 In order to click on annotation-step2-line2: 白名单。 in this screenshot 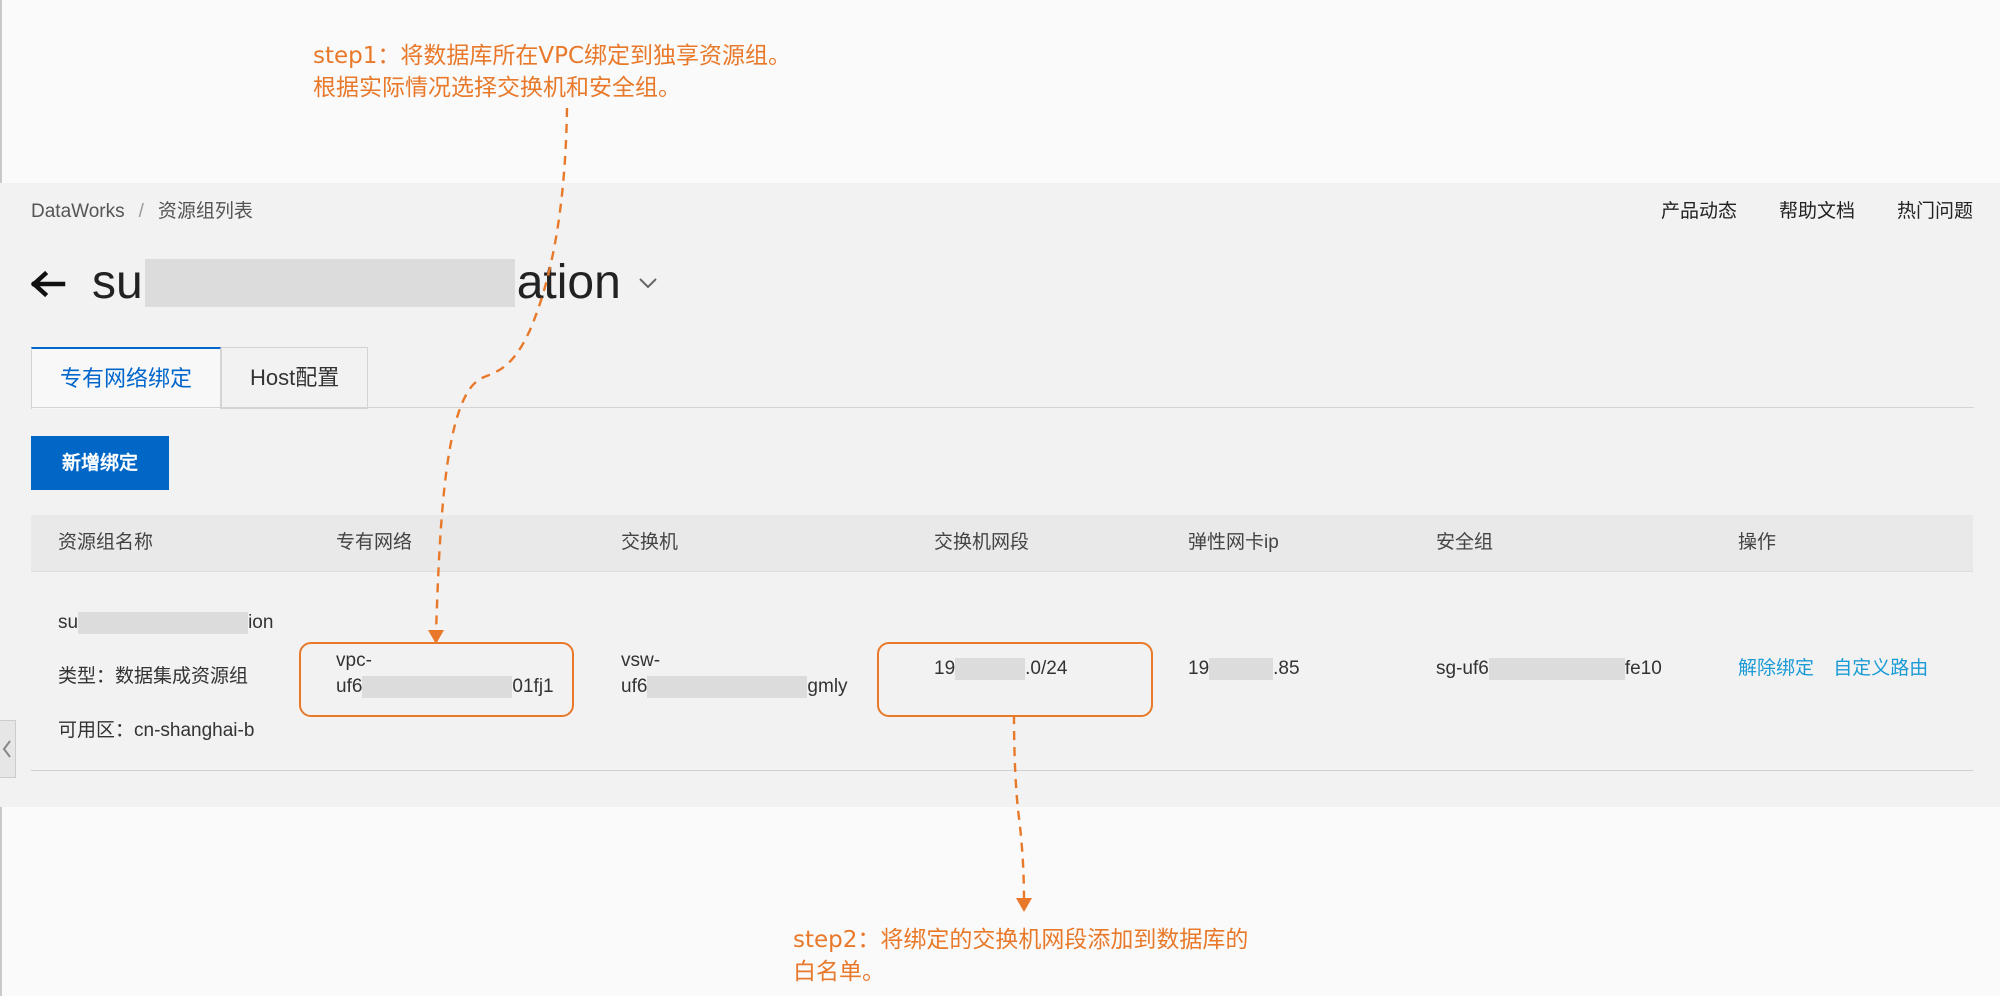, I will do `click(839, 972)`.